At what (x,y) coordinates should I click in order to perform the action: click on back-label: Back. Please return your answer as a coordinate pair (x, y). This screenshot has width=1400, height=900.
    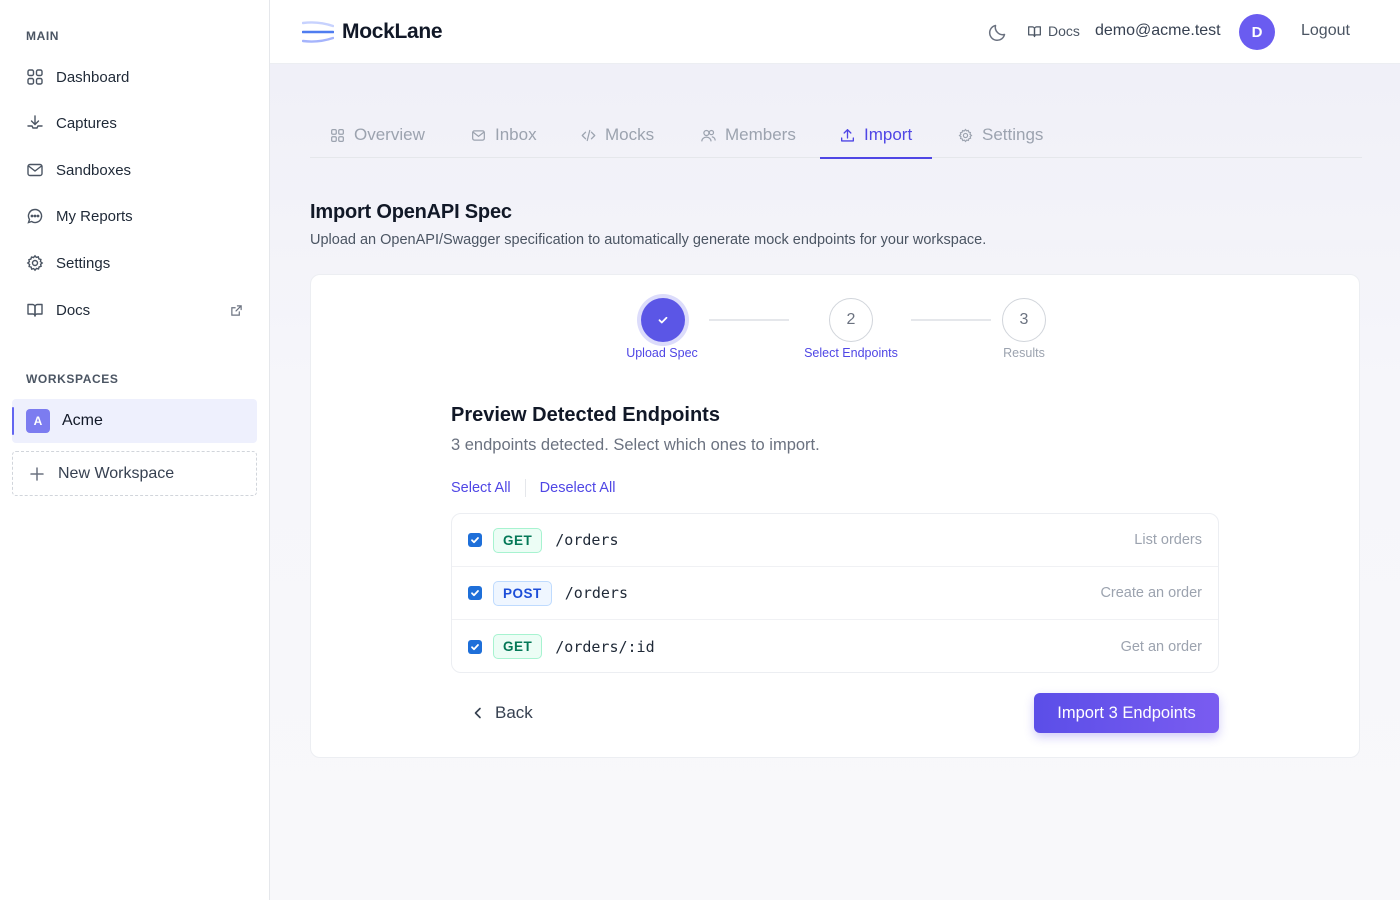
    Looking at the image, I should click on (514, 712).